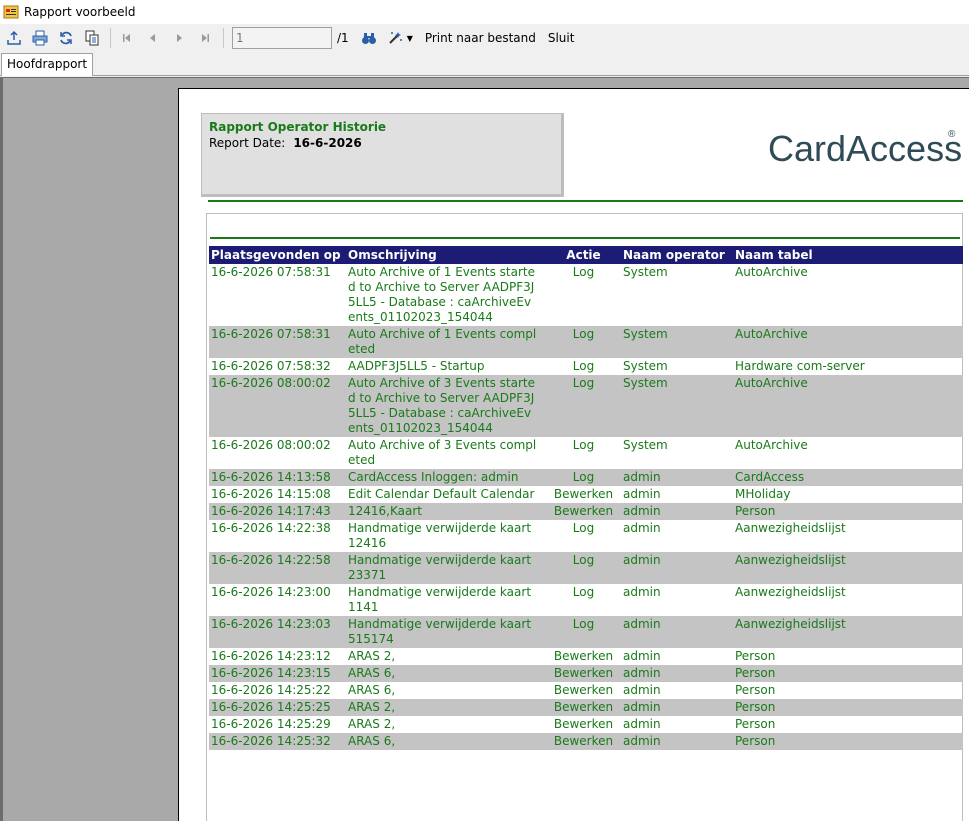 Image resolution: width=969 pixels, height=821 pixels. I want to click on cell-description-text: Auto Archive of 3 Events completed, so click(442, 452).